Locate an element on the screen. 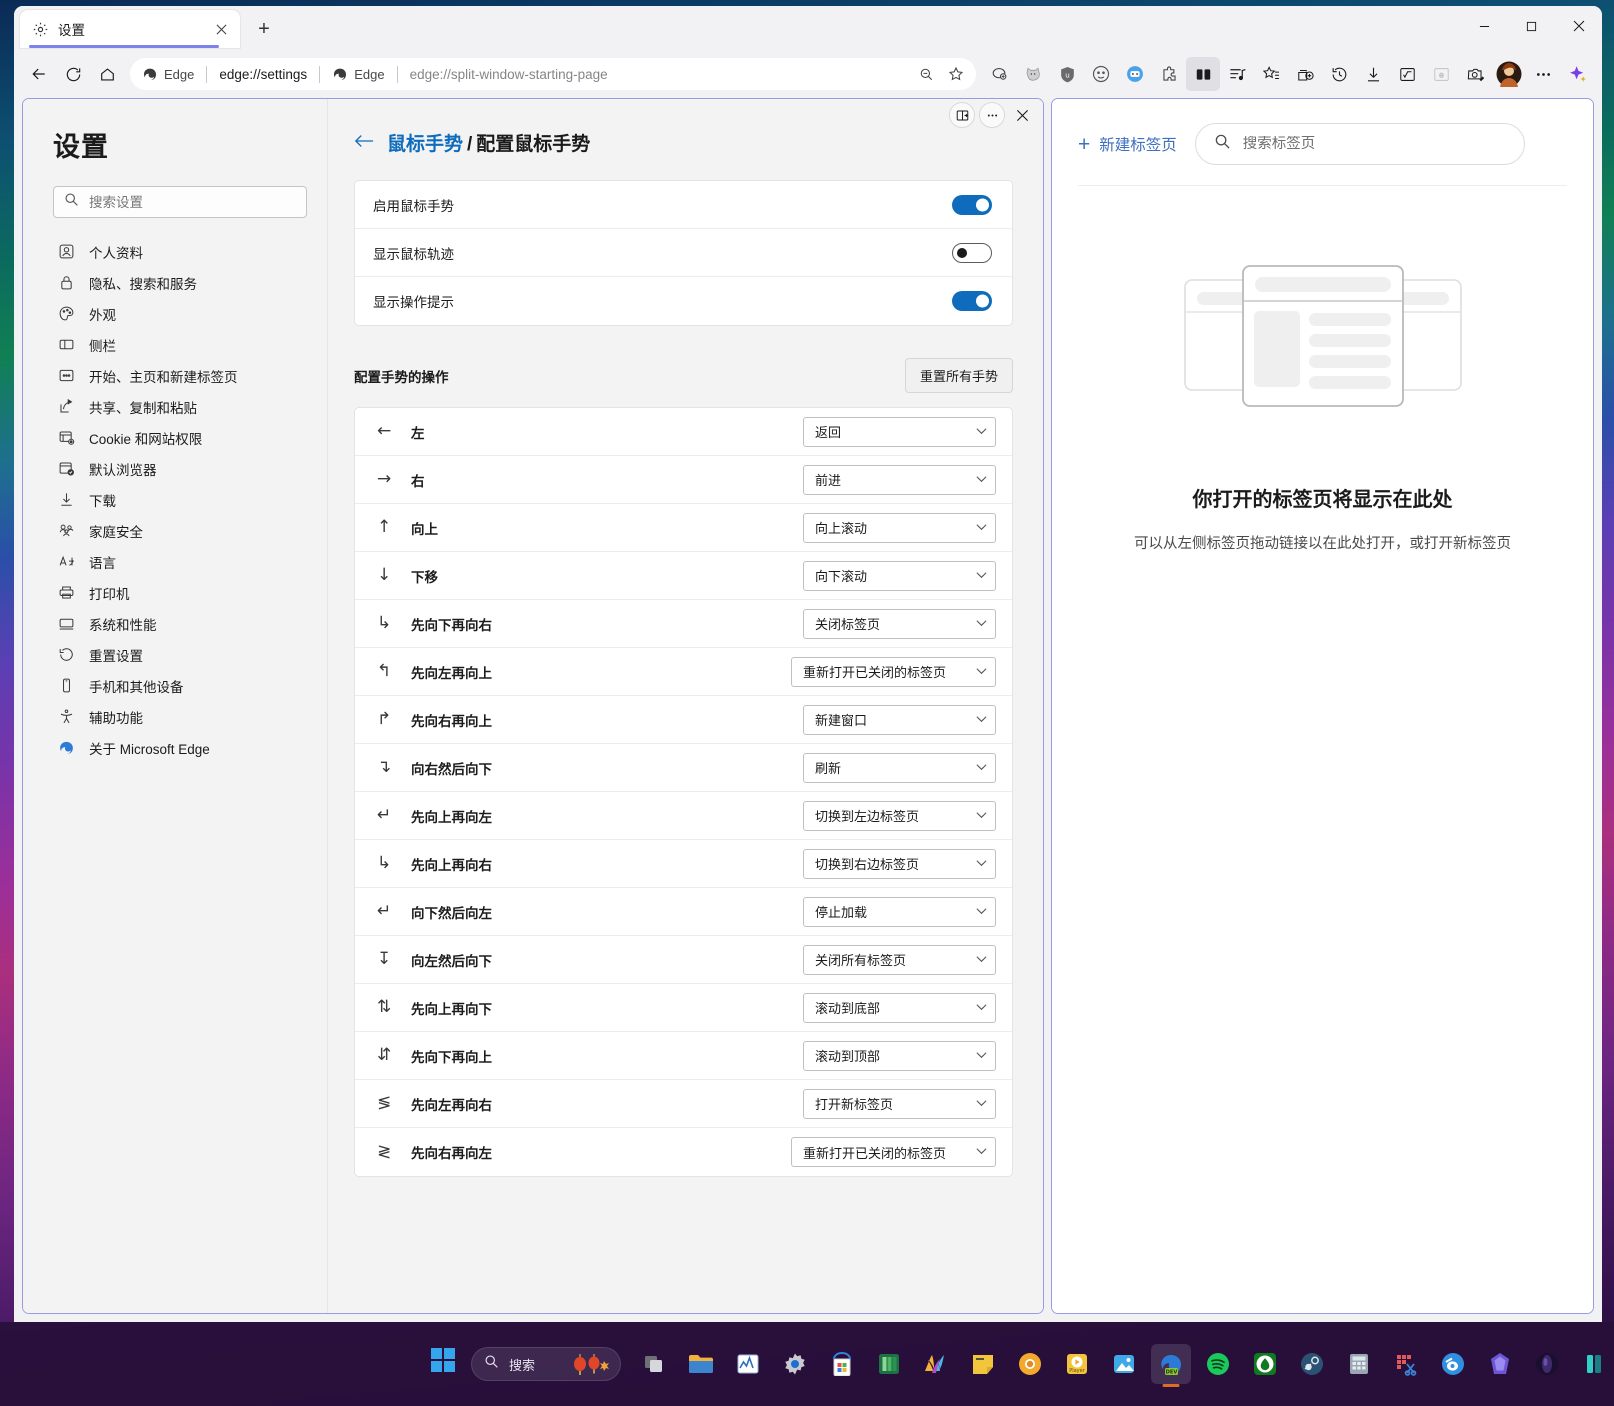 The image size is (1614, 1406). gesture-action-select: 关闭所有标签页 is located at coordinates (899, 959).